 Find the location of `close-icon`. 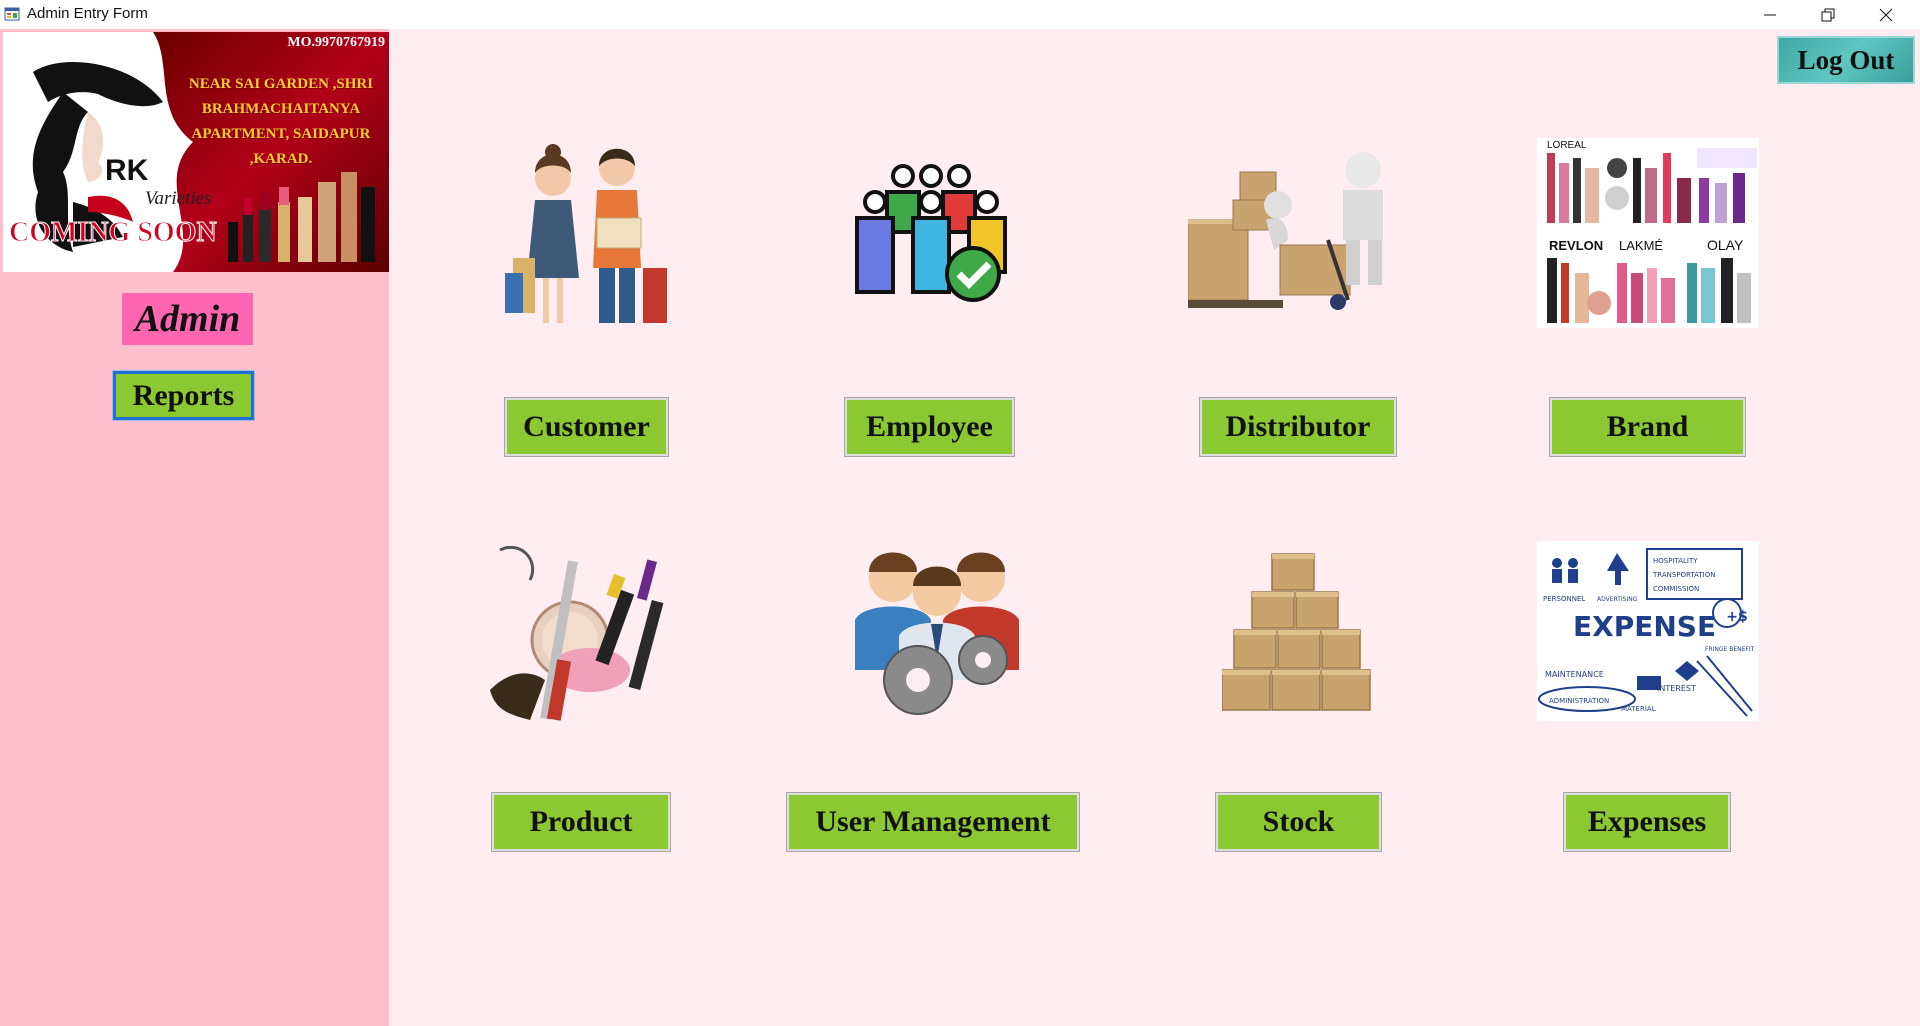

close-icon is located at coordinates (1886, 14).